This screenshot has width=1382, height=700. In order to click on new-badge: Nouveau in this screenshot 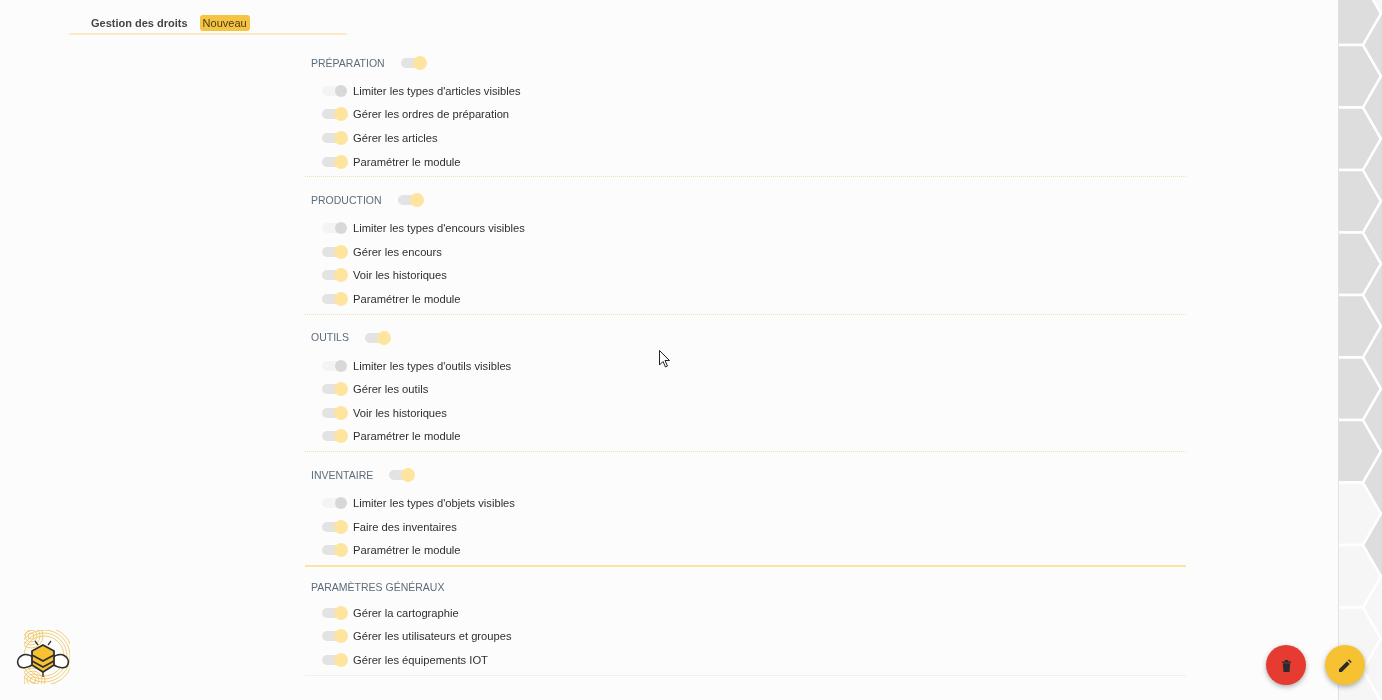, I will do `click(224, 23)`.